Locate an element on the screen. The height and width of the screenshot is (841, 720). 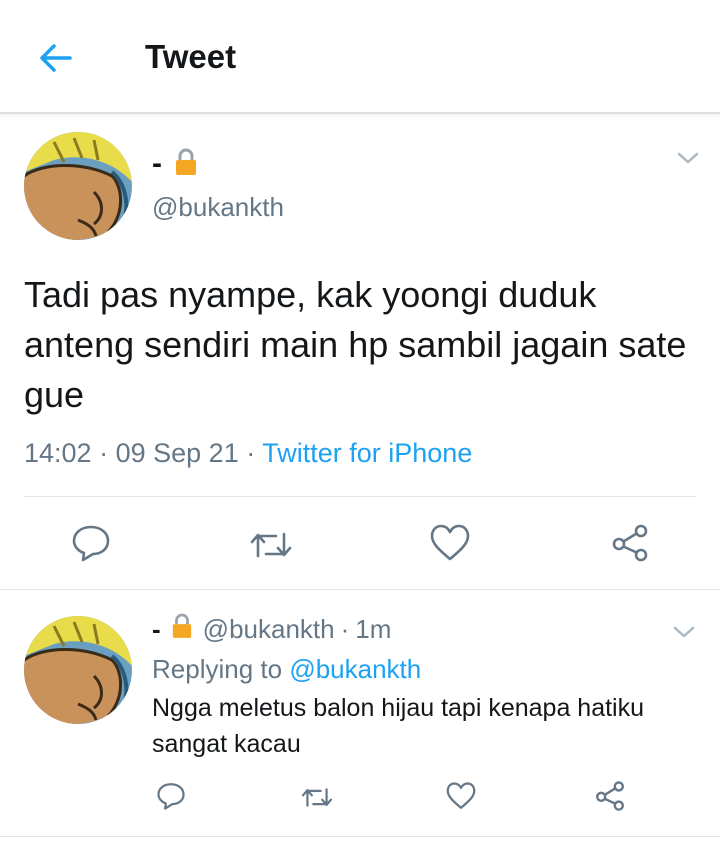
retweet-button is located at coordinates (271, 547).